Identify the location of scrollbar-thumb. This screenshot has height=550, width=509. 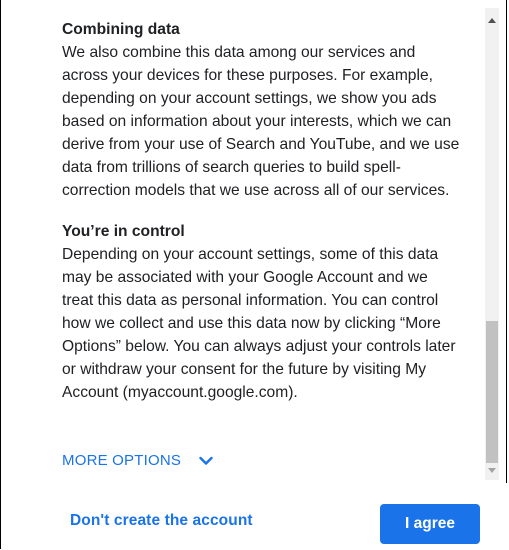
(492, 392).